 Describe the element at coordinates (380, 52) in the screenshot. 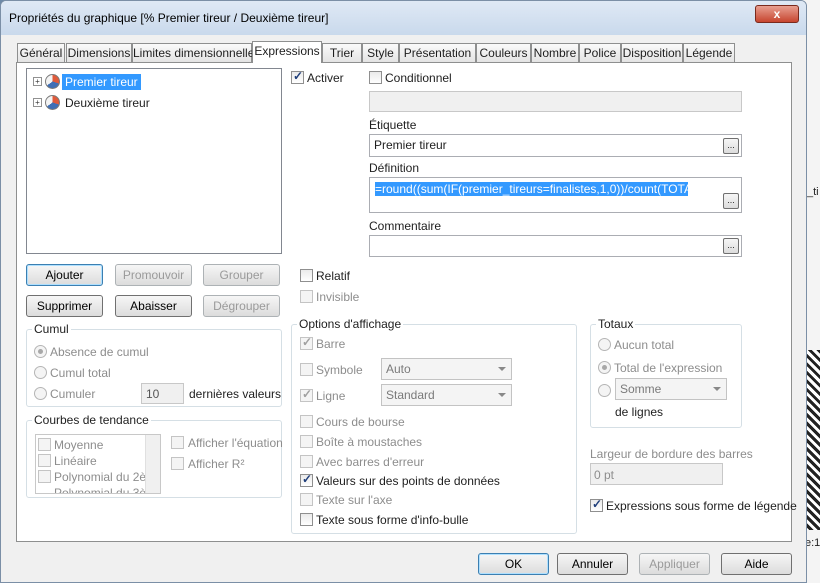

I see `tab-style: Style` at that location.